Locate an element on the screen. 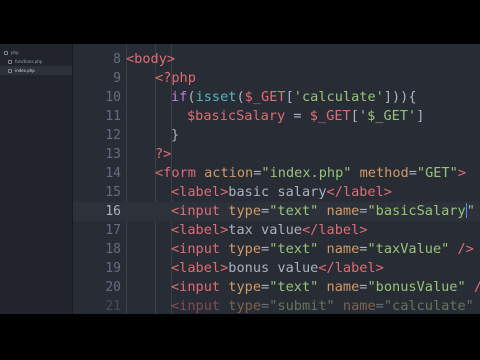  code-text: <input type="text" name="bonusValue" /> is located at coordinates (325, 287).